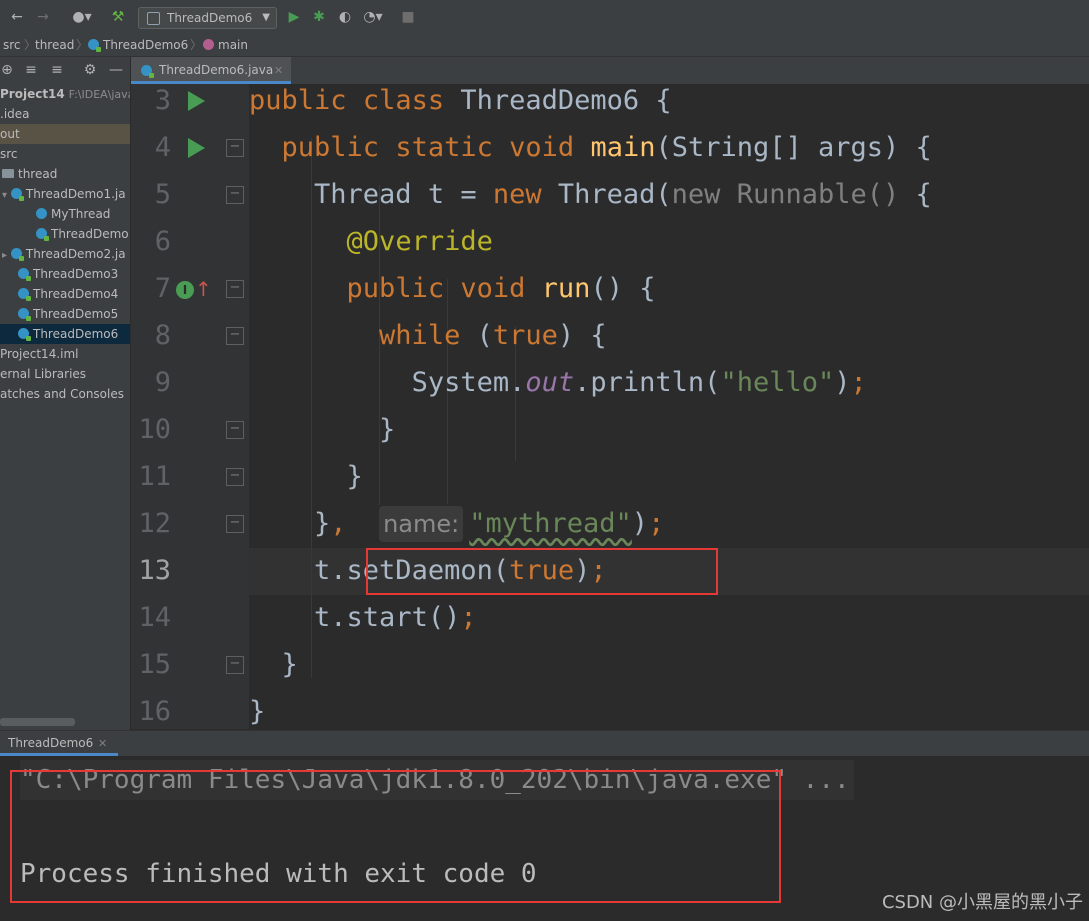 This screenshot has height=921, width=1089. What do you see at coordinates (542, 571) in the screenshot?
I see `highlight-box-setdaemon` at bounding box center [542, 571].